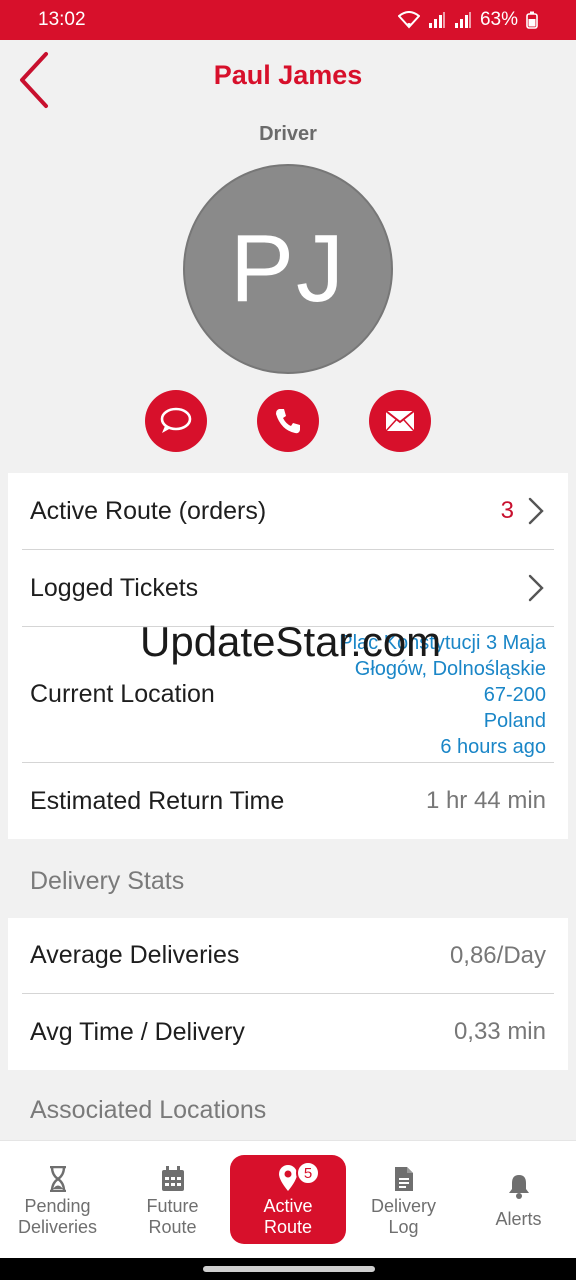 The height and width of the screenshot is (1280, 576). What do you see at coordinates (57, 1205) in the screenshot?
I see `tab-label-line1: Pending` at bounding box center [57, 1205].